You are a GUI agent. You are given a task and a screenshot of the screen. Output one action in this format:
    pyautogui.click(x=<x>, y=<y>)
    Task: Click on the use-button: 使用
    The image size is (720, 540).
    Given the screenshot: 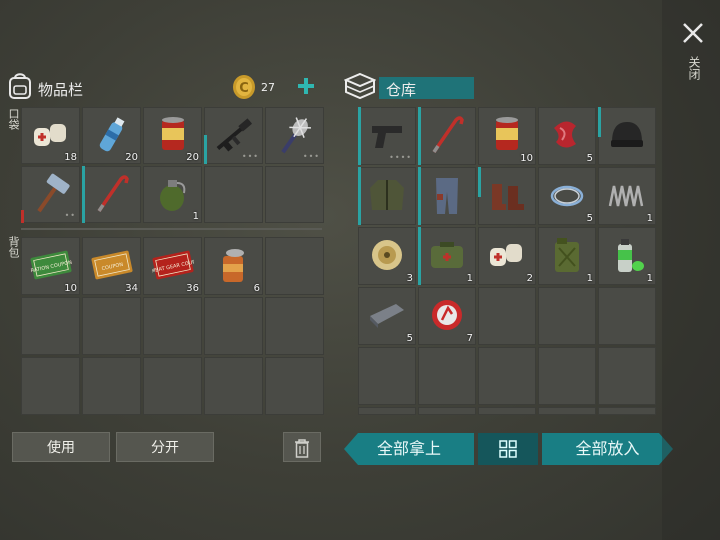 What is the action you would take?
    pyautogui.click(x=61, y=447)
    